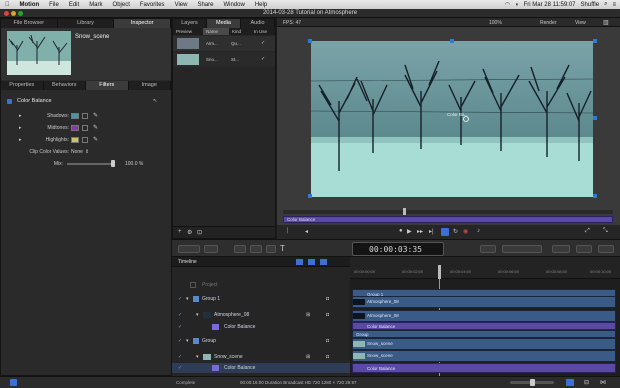 The image size is (620, 388). Describe the element at coordinates (65, 85) in the screenshot. I see `tab-behaviors: Behaviors` at that location.